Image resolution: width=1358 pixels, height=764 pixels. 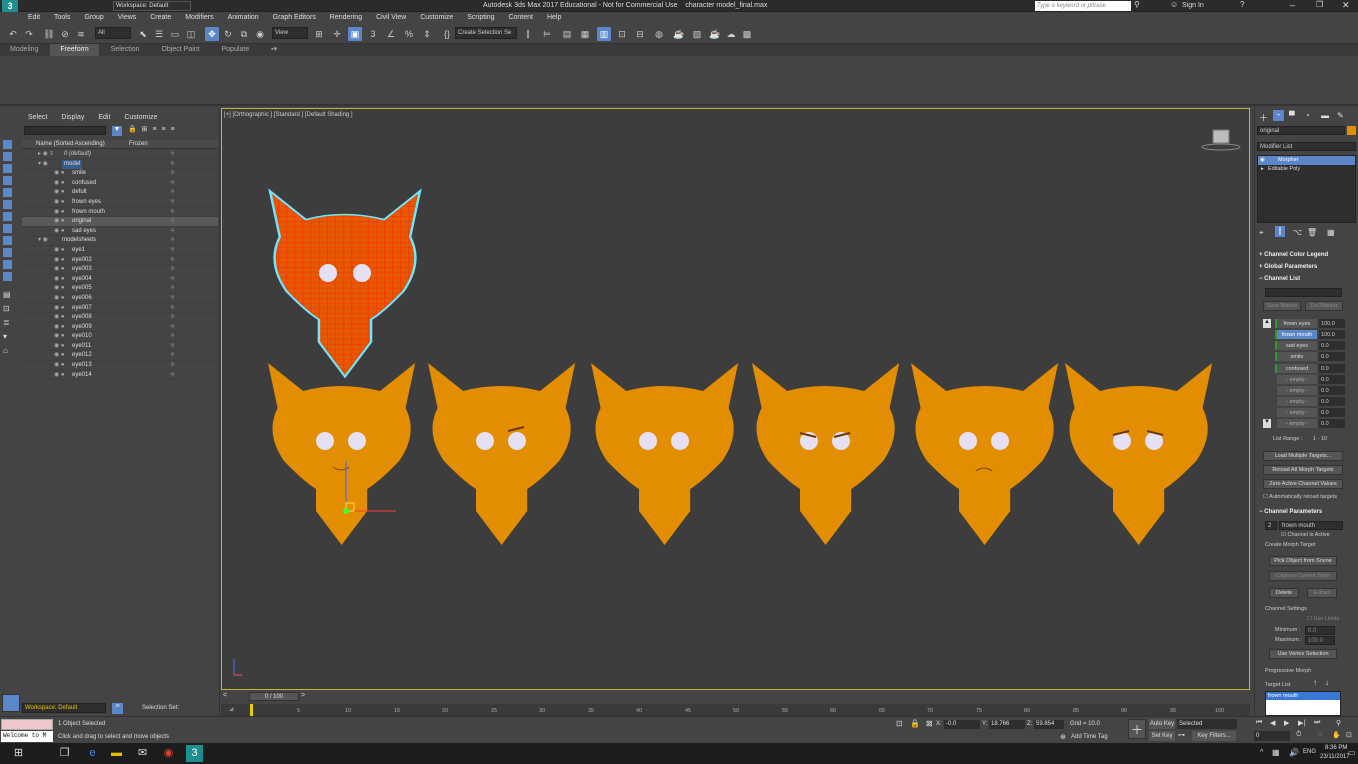 I want to click on move-down-icon: ↓, so click(x=1327, y=682).